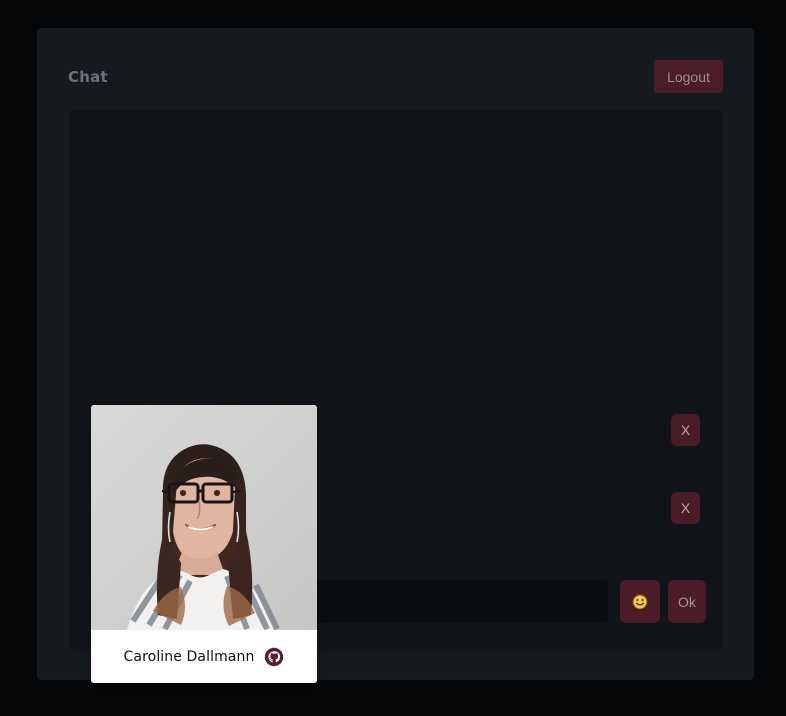 The image size is (786, 716). I want to click on profile-card: Caroline Dallmann, so click(204, 544).